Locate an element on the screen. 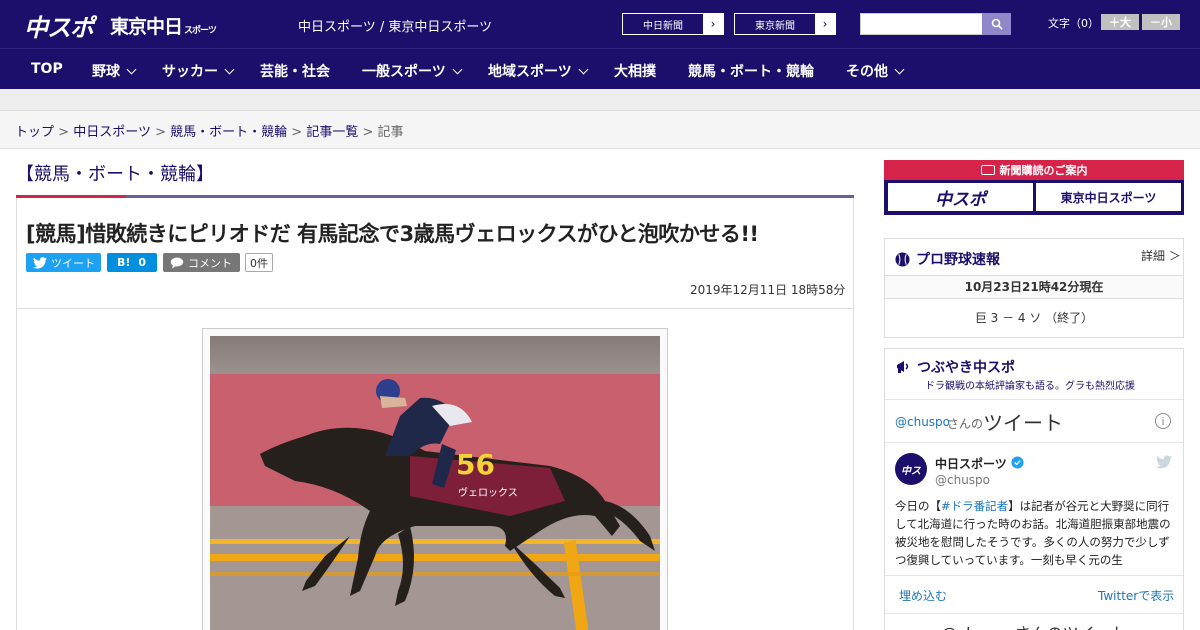 The image size is (1200, 630). avatar: 中ス is located at coordinates (911, 469).